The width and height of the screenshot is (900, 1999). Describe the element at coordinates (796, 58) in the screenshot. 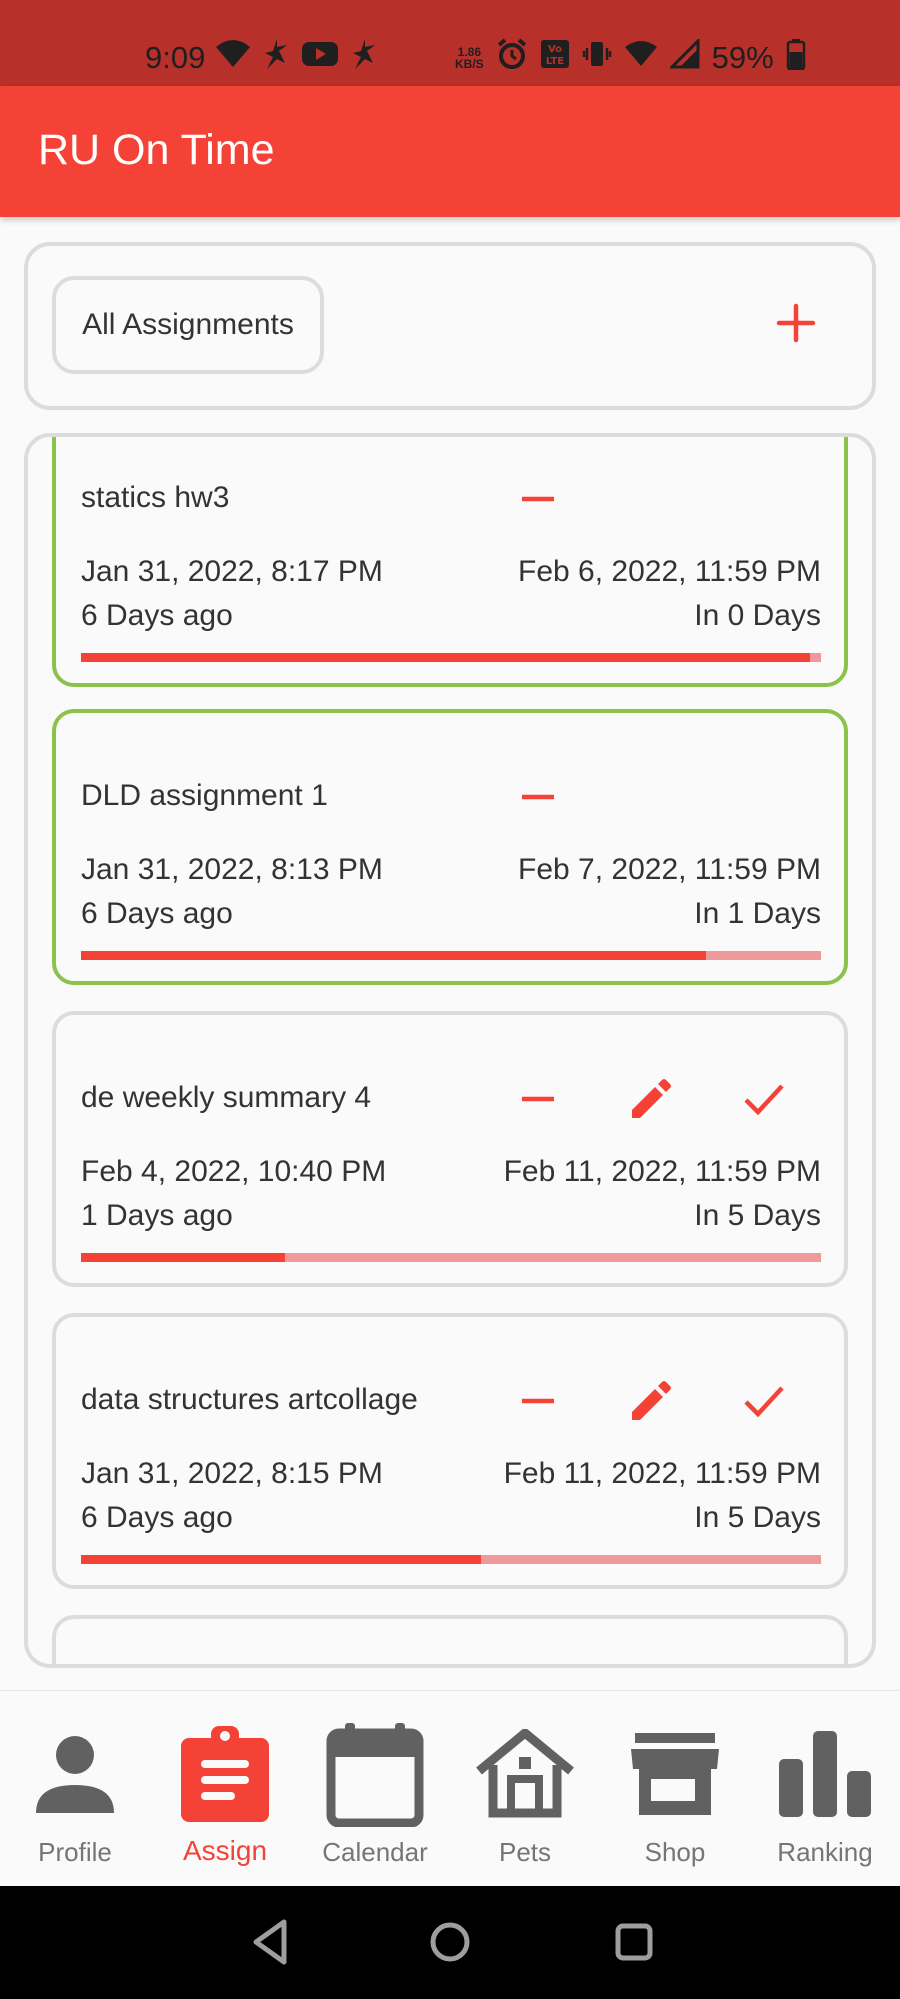

I see `battery-icon` at that location.